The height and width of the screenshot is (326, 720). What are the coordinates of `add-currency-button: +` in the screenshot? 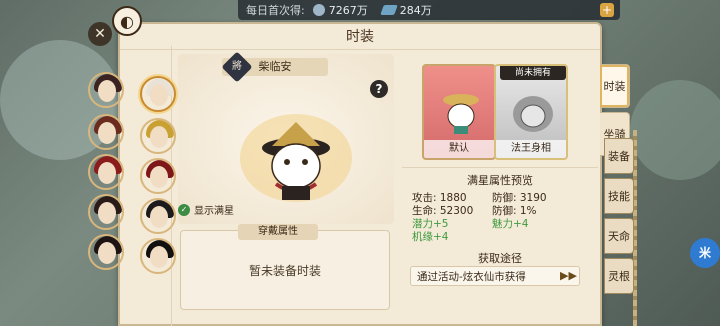 It's located at (607, 10).